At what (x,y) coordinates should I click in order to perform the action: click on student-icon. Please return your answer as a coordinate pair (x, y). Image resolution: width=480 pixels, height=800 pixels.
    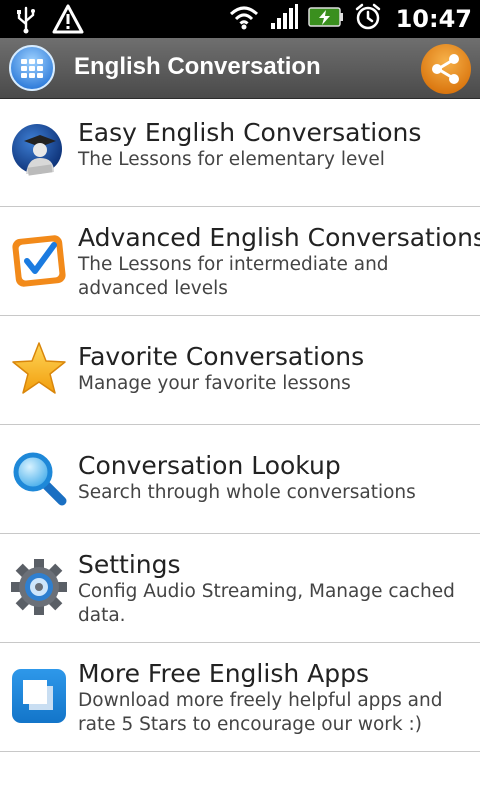
    Looking at the image, I should click on (39, 151).